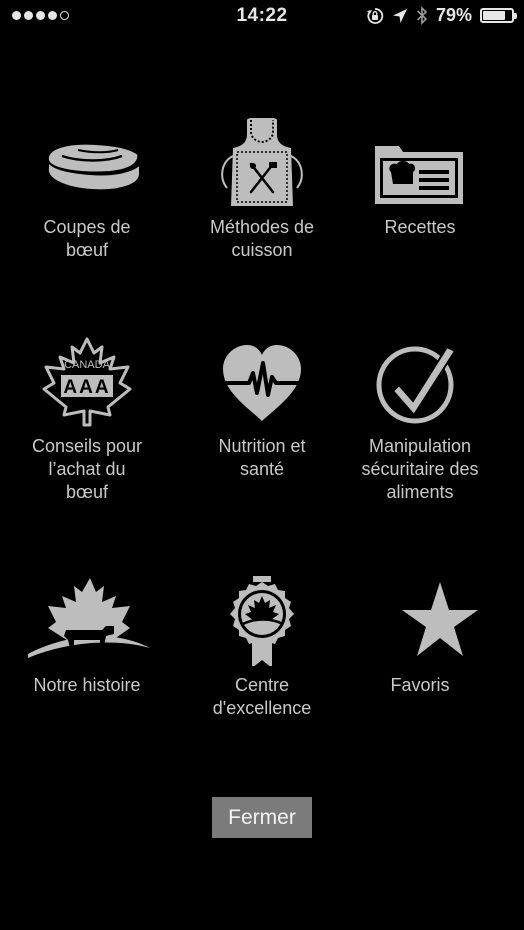 The width and height of the screenshot is (524, 930). I want to click on apron-icon, so click(262, 163).